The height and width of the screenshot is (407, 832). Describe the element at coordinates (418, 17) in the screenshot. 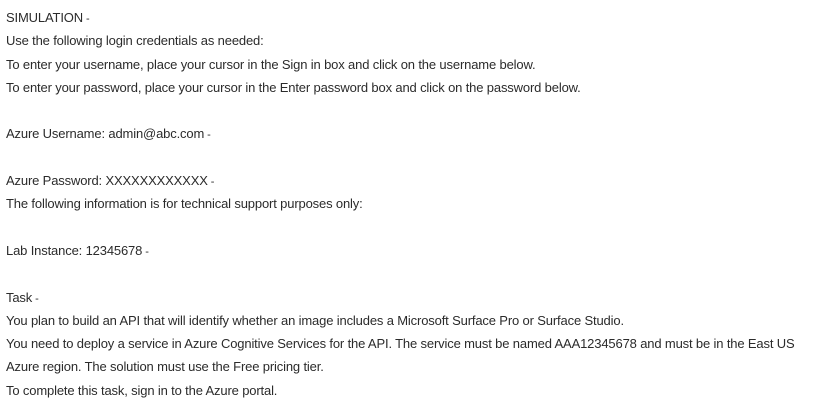

I see `simulation-heading: SIMULATION -` at that location.